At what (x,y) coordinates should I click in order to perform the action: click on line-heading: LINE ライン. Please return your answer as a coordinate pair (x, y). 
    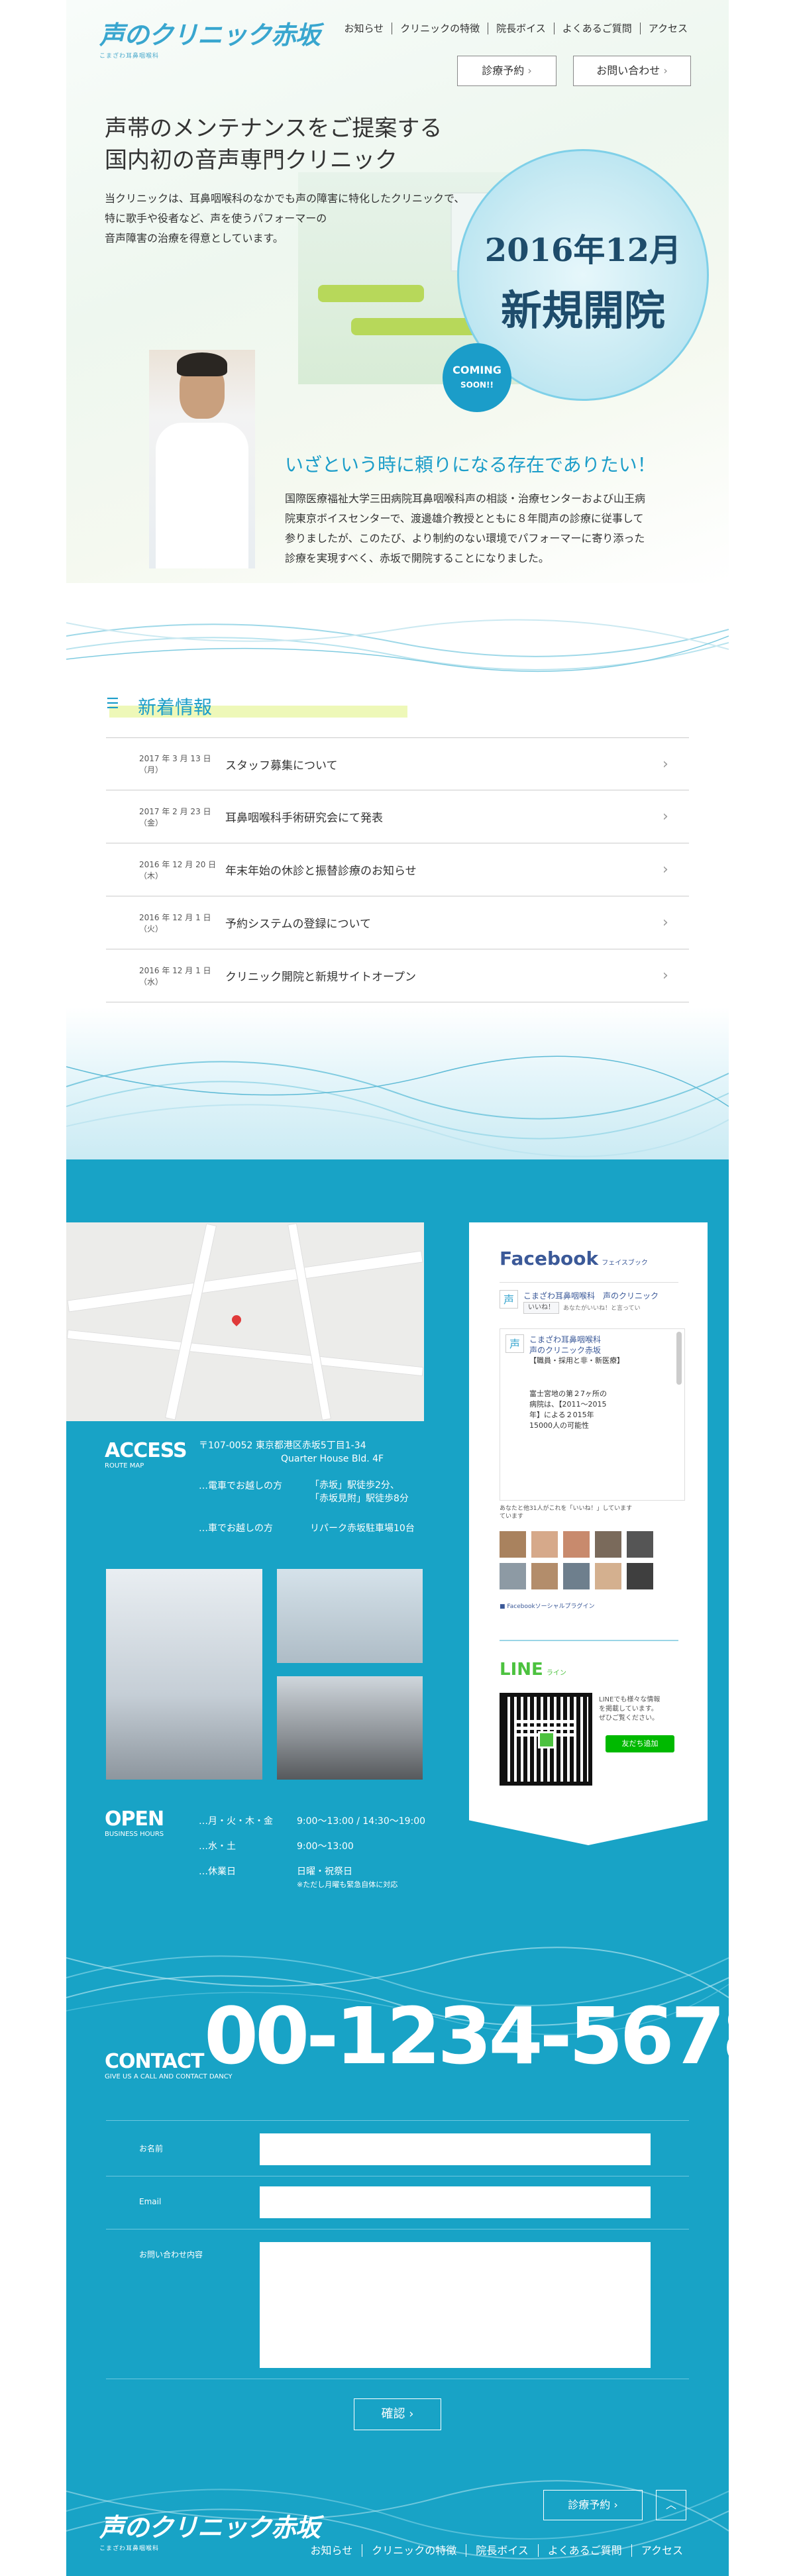
    Looking at the image, I should click on (533, 1670).